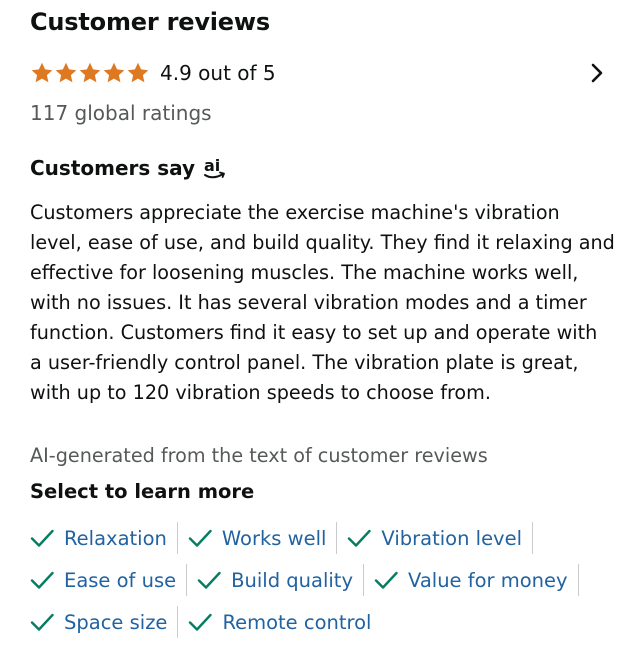 This screenshot has height=656, width=640. What do you see at coordinates (292, 580) in the screenshot?
I see `chip-label: Build quality` at bounding box center [292, 580].